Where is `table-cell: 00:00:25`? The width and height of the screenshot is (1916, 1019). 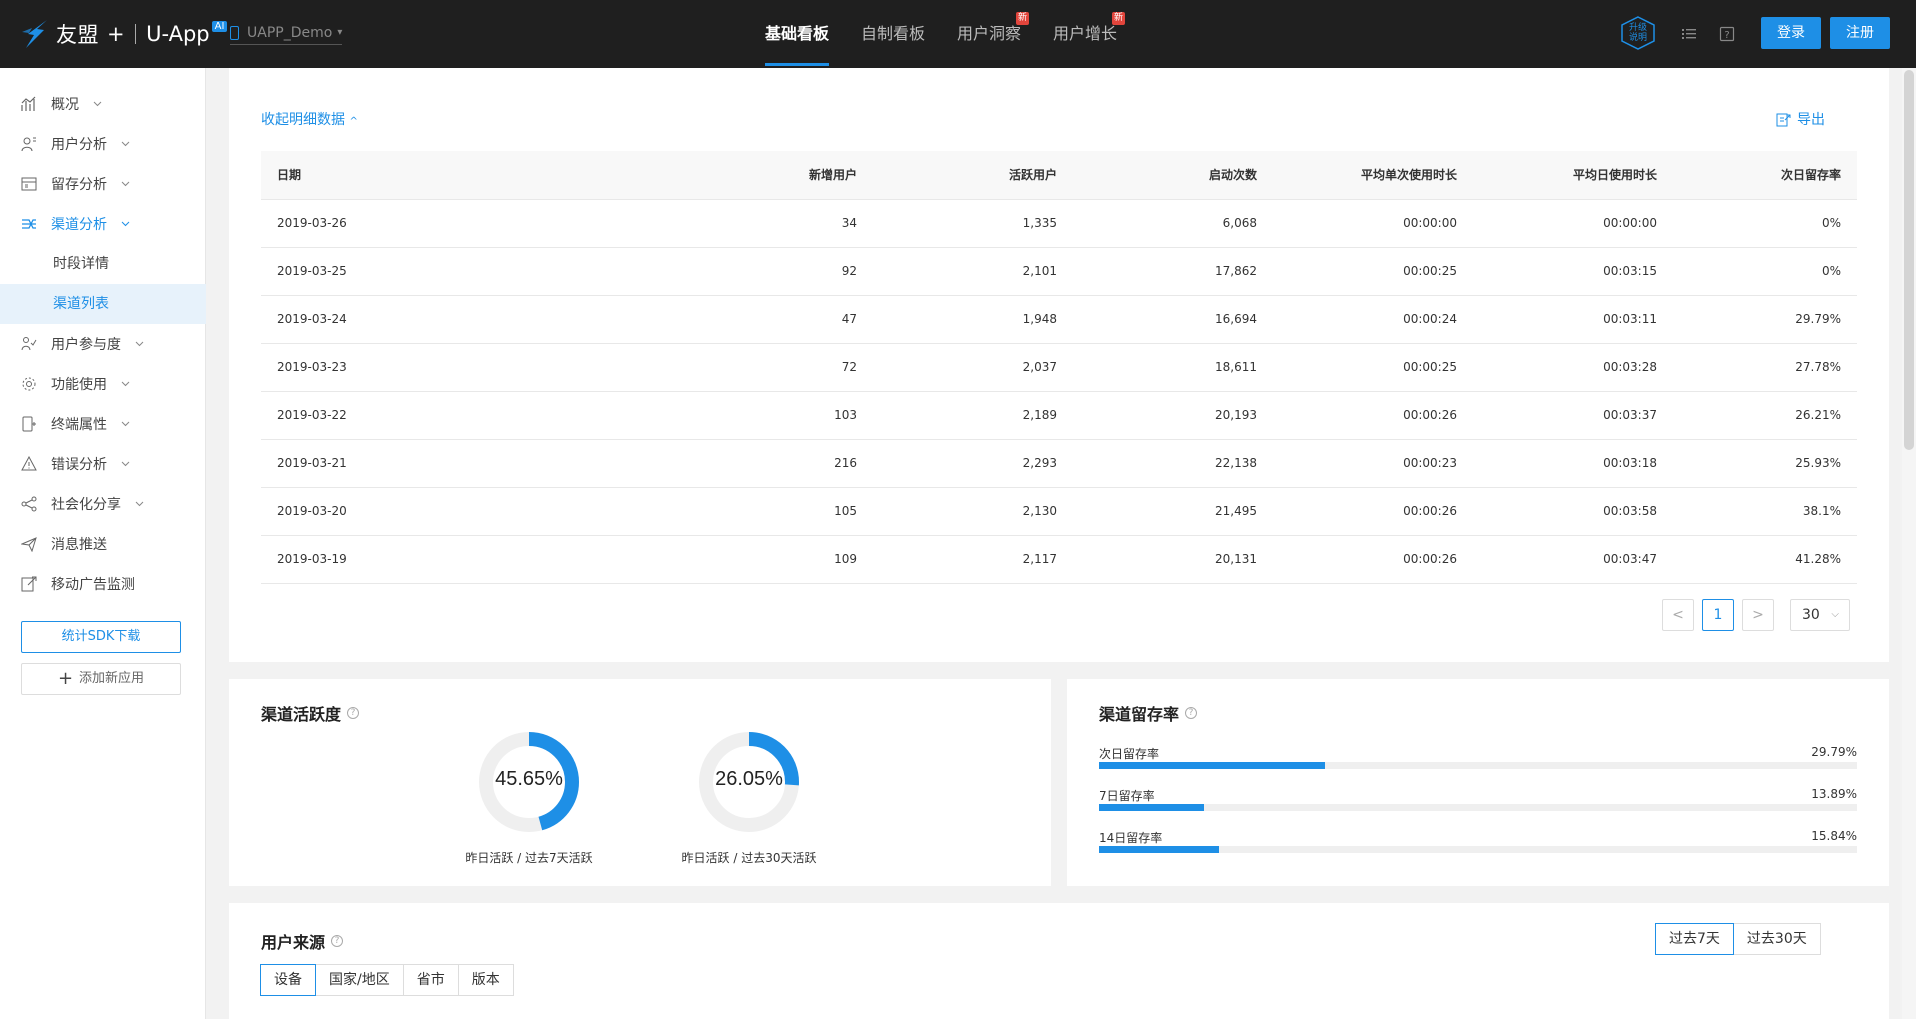 table-cell: 00:00:25 is located at coordinates (1373, 367).